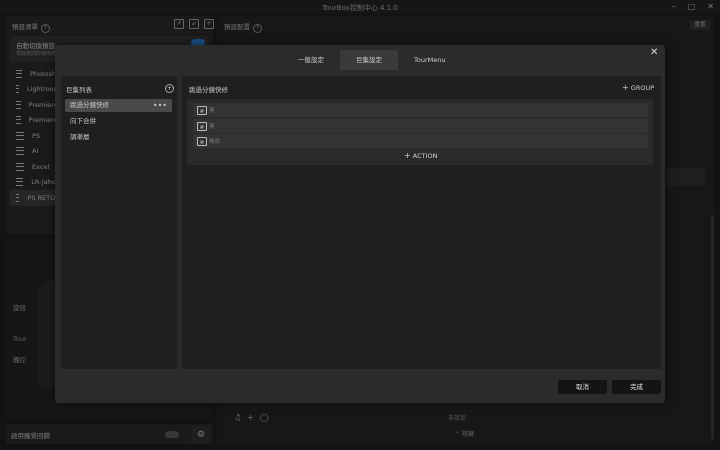 Image resolution: width=720 pixels, height=450 pixels. What do you see at coordinates (636, 387) in the screenshot?
I see `done-button: 完成` at bounding box center [636, 387].